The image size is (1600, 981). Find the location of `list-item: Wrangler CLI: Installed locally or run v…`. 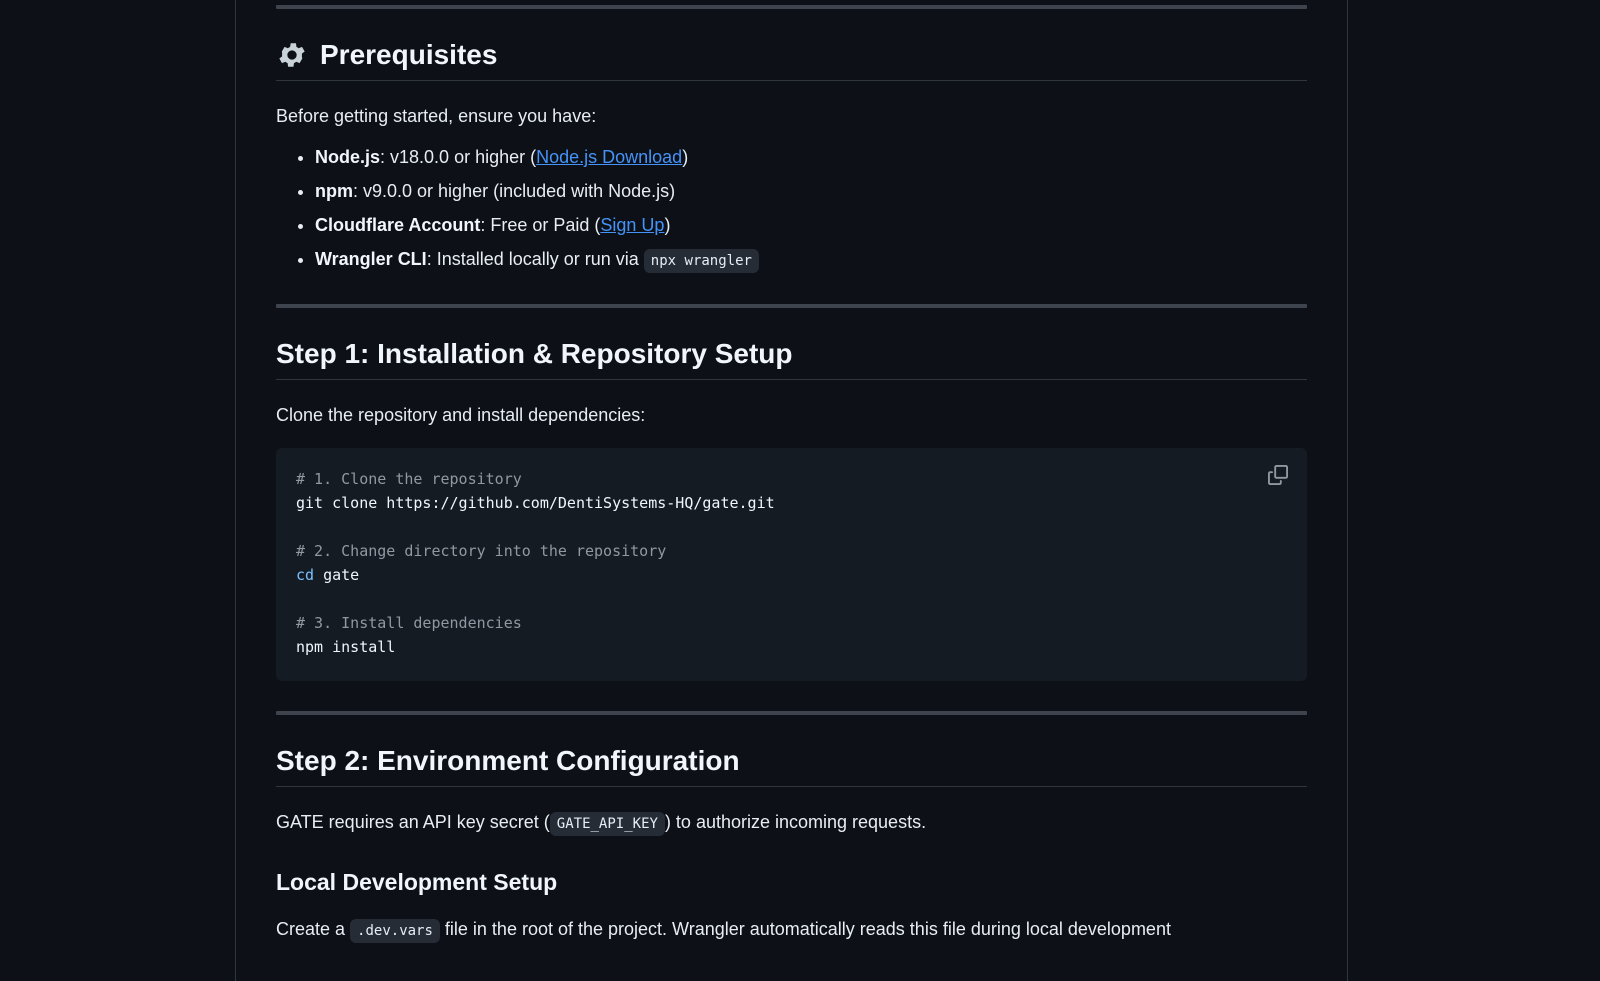

list-item: Wrangler CLI: Installed locally or run v… is located at coordinates (811, 260).